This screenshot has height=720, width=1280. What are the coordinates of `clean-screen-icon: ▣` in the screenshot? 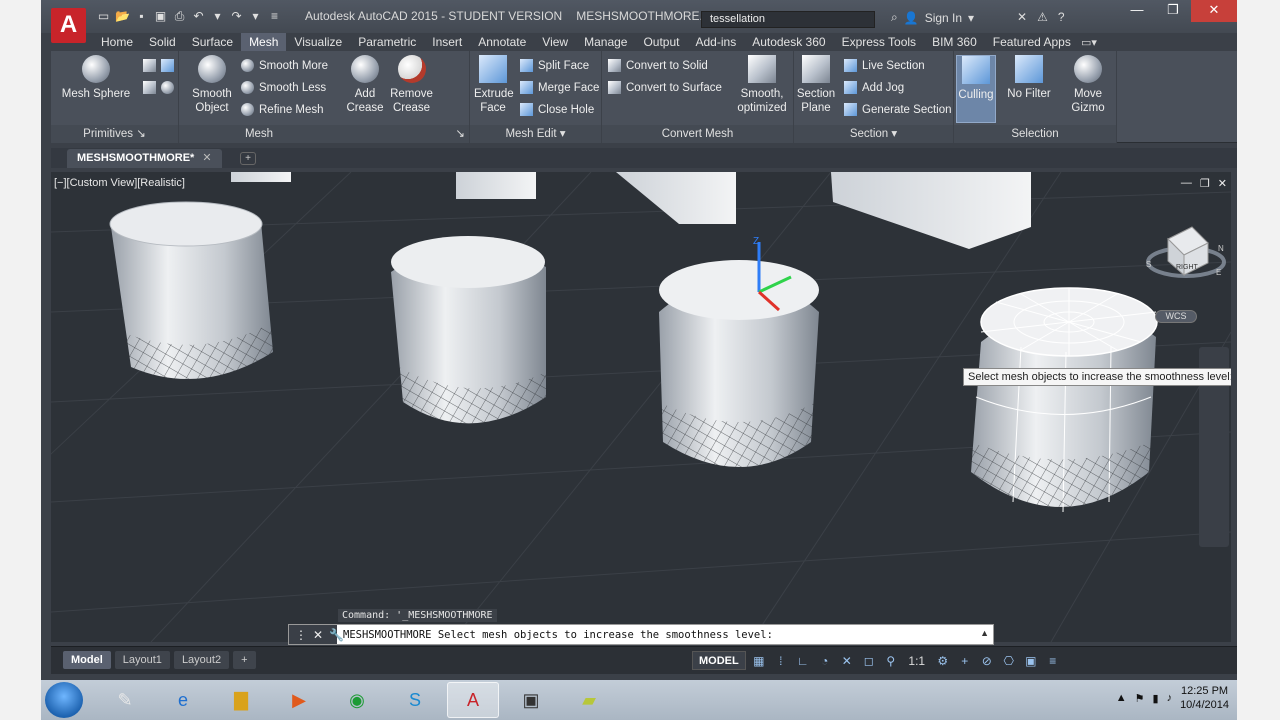 It's located at (1031, 661).